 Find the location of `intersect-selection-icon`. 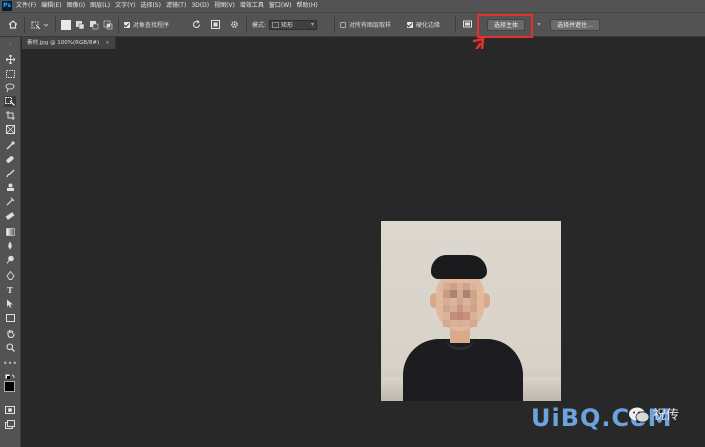

intersect-selection-icon is located at coordinates (108, 24).